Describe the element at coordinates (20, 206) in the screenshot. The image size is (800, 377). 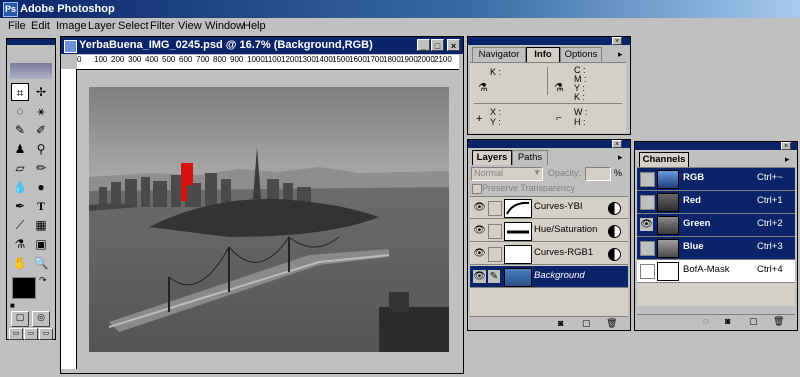
I see `pen-icon: ✒` at that location.